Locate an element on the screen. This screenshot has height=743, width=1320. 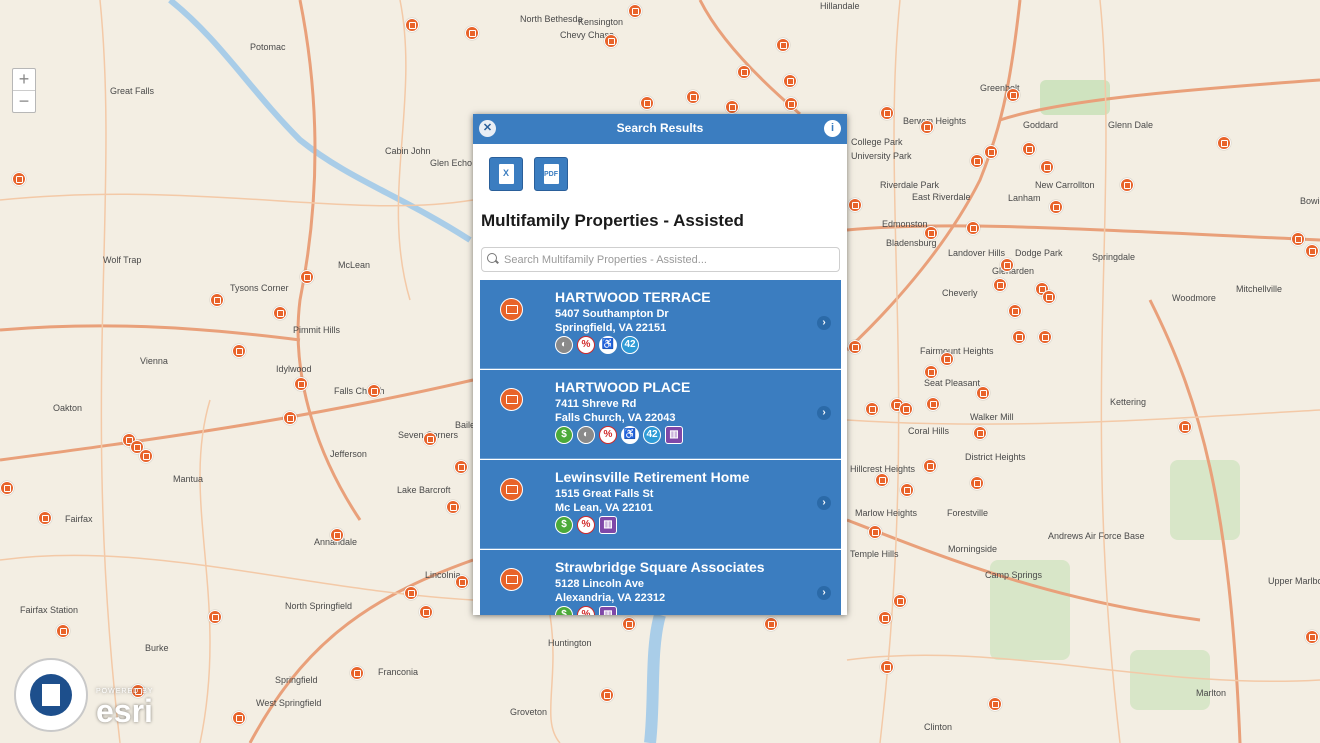
zoom-in-button: + is located at coordinates (24, 80).